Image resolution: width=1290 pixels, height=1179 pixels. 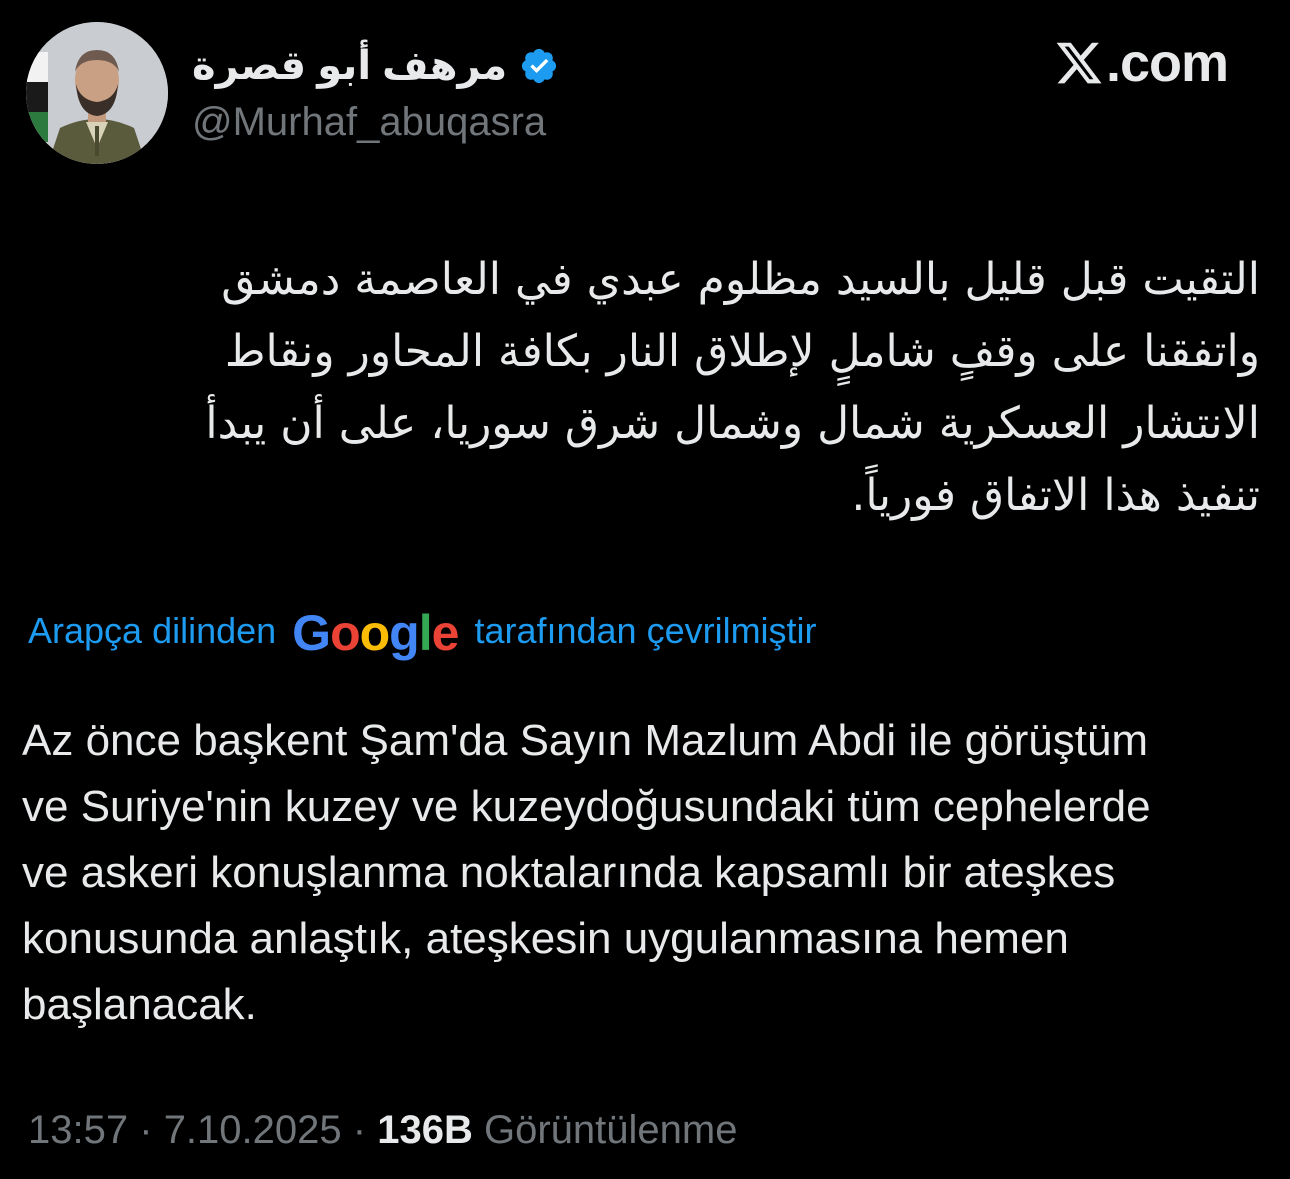 I want to click on google-logo-letter: G, so click(x=311, y=633).